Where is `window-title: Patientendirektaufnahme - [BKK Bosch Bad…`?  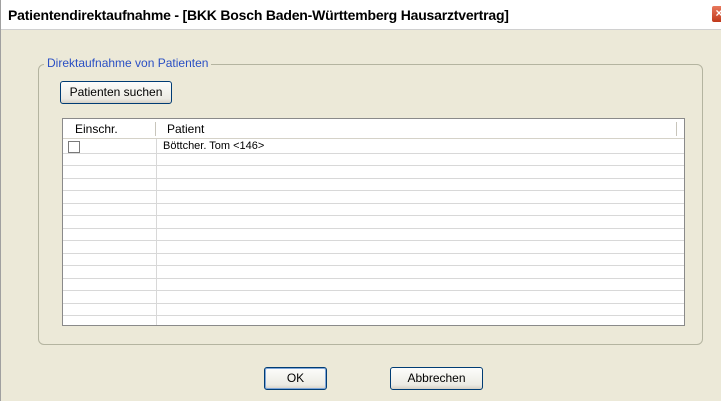
window-title: Patientendirektaufnahme - [BKK Bosch Bad… is located at coordinates (258, 15).